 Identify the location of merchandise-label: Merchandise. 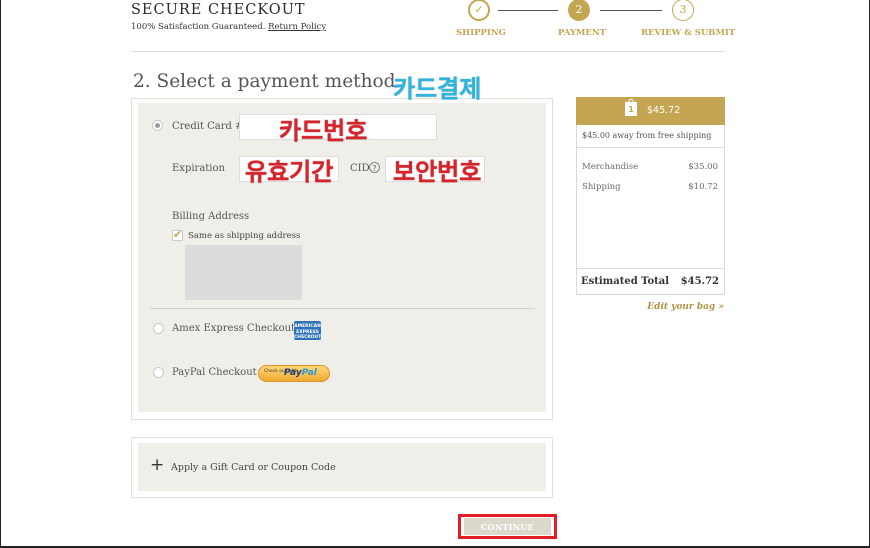
(610, 167).